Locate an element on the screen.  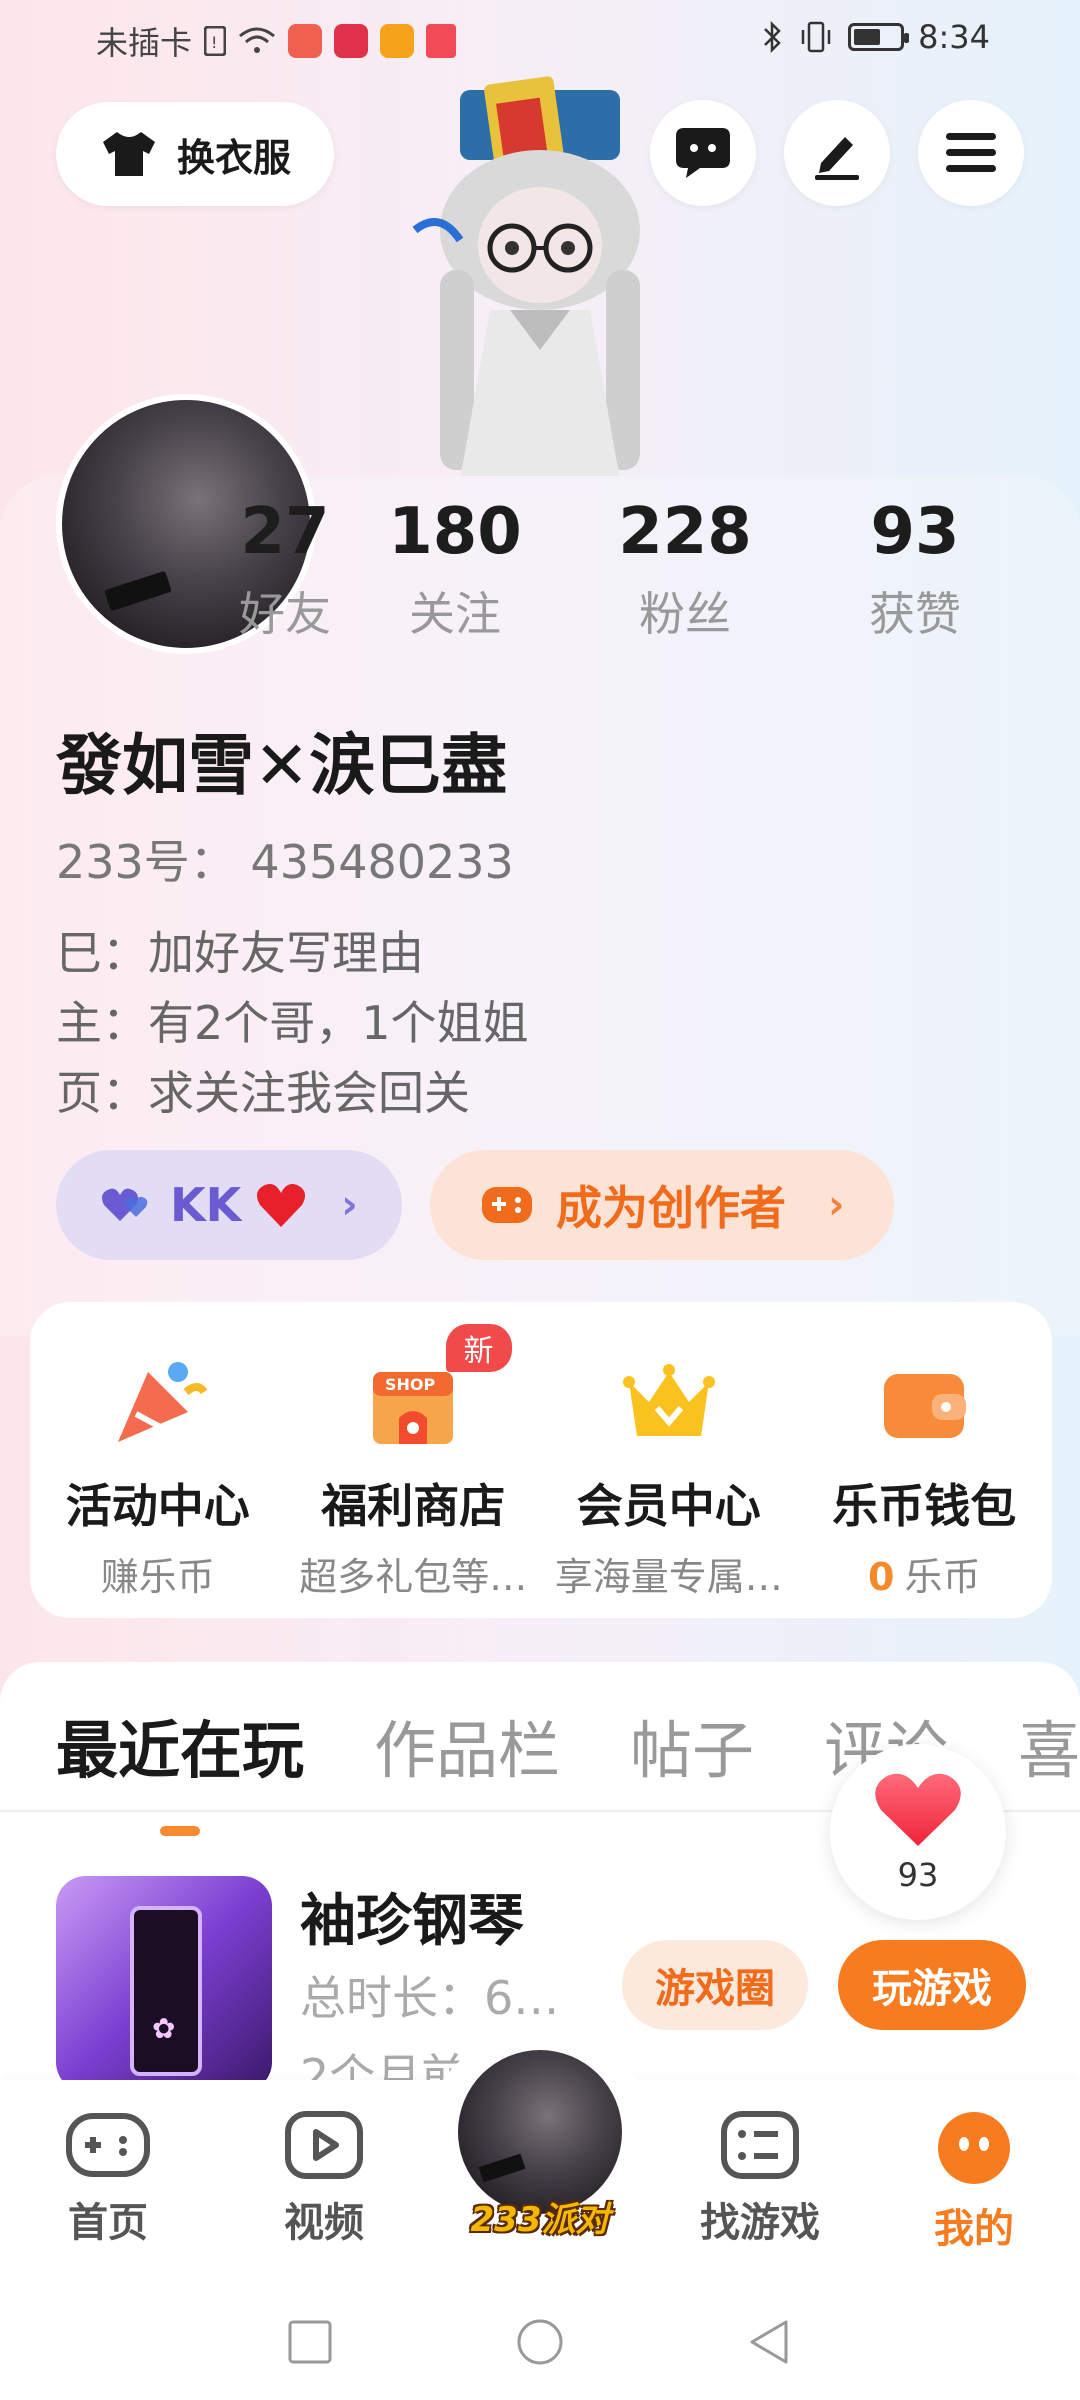
gamepad-orange-icon is located at coordinates (507, 1205).